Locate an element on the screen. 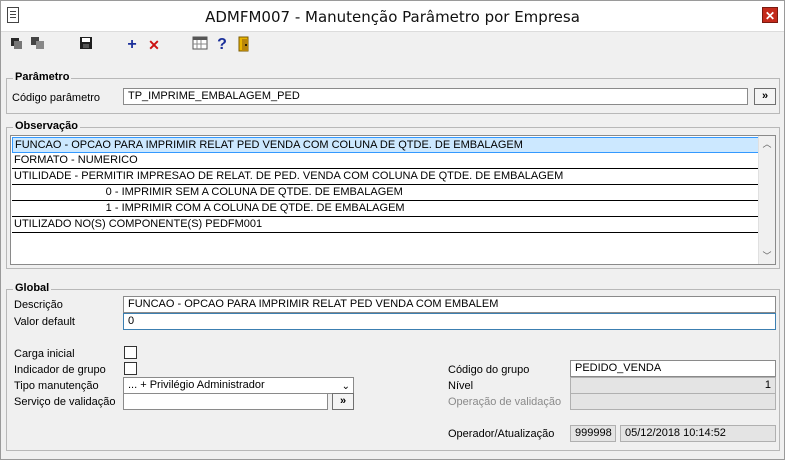 This screenshot has width=785, height=460. help-button: ? is located at coordinates (222, 45).